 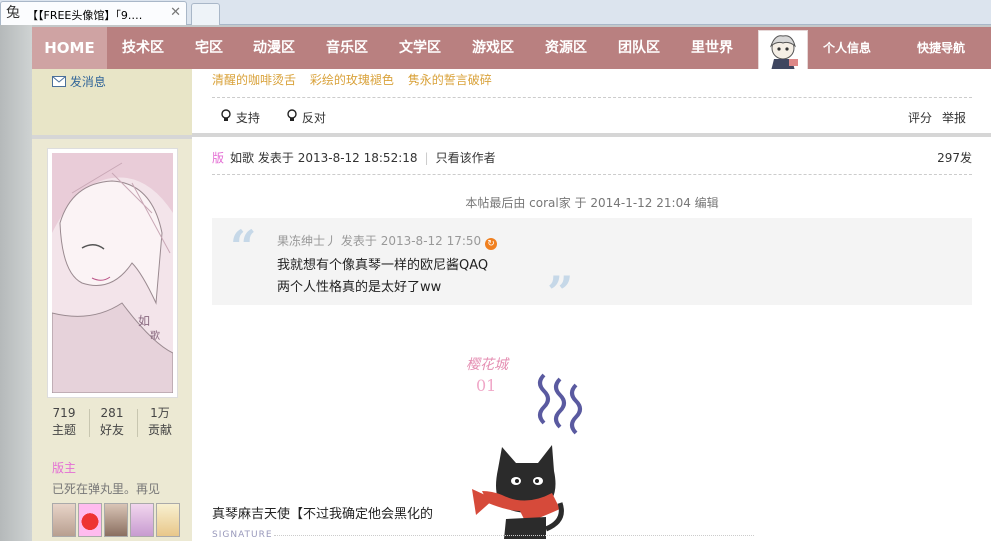 I want to click on nav-item-music: 音乐区, so click(x=347, y=48).